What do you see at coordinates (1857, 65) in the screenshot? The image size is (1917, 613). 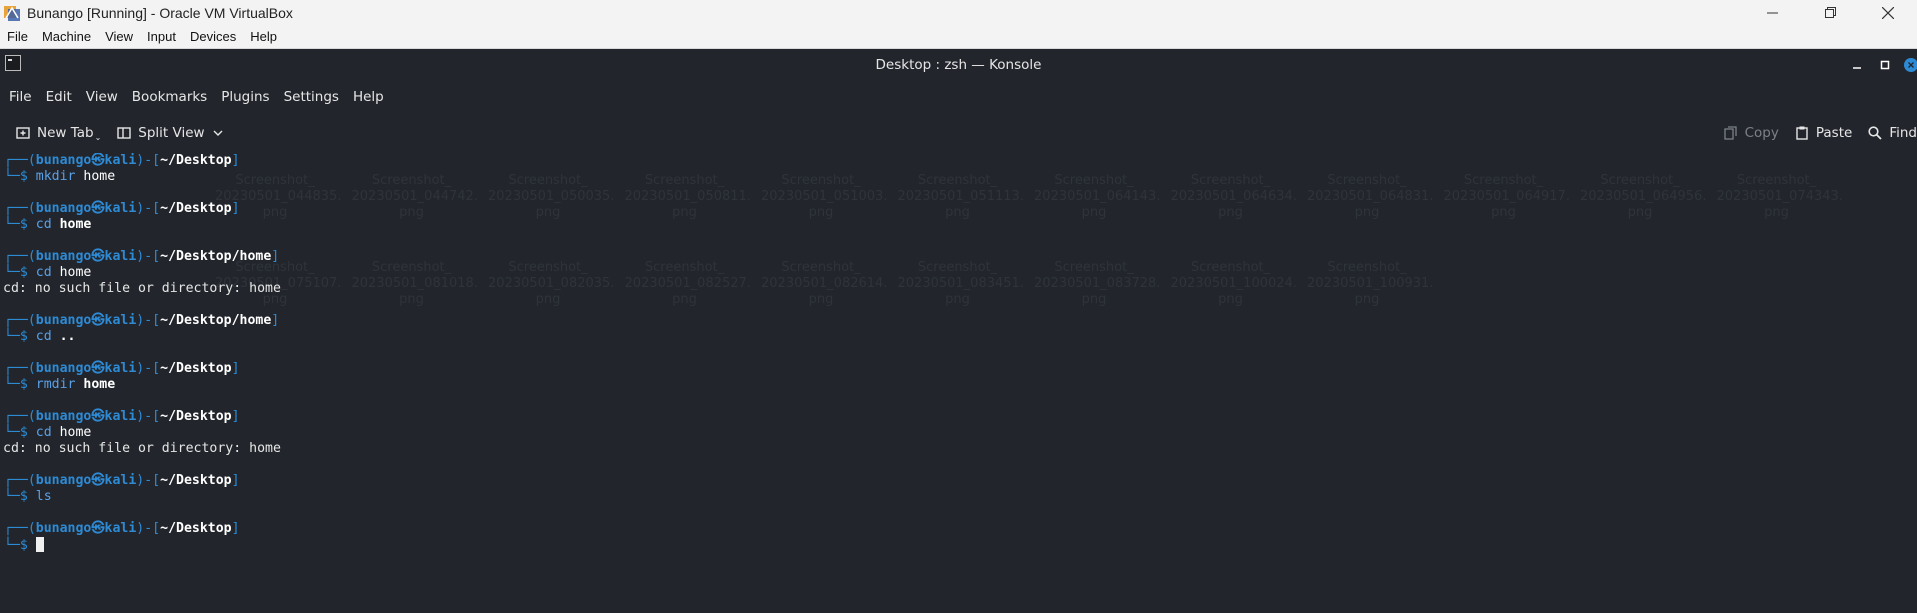 I see `konsole-minimize-button` at bounding box center [1857, 65].